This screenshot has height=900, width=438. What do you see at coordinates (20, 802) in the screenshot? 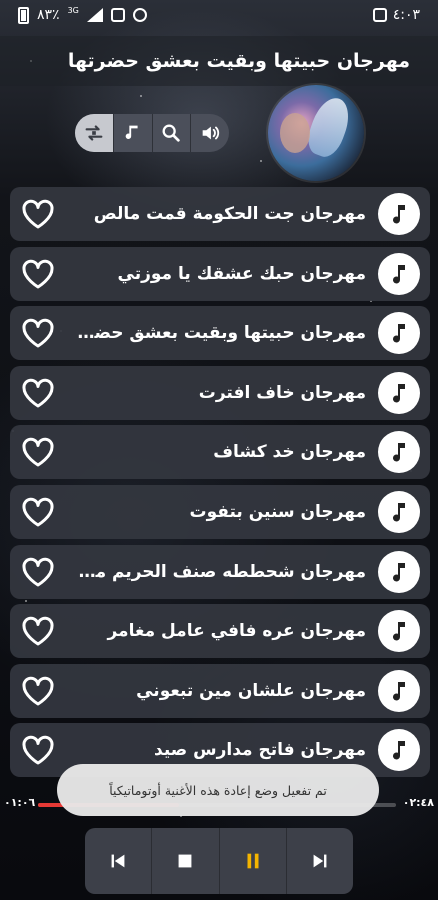
I see `elapsed-time: ٠١:٠٦` at bounding box center [20, 802].